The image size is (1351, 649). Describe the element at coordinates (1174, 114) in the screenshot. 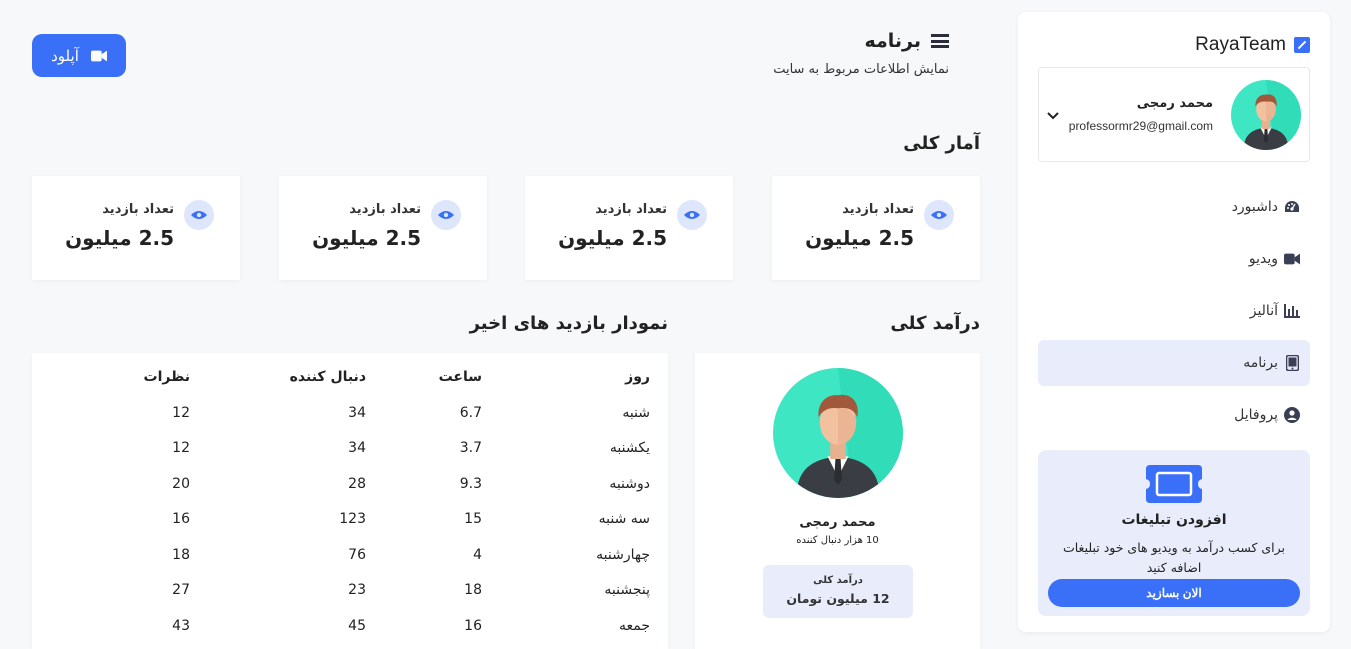

I see `profile-card: محمد رمجی professormr29@gmail.com` at that location.